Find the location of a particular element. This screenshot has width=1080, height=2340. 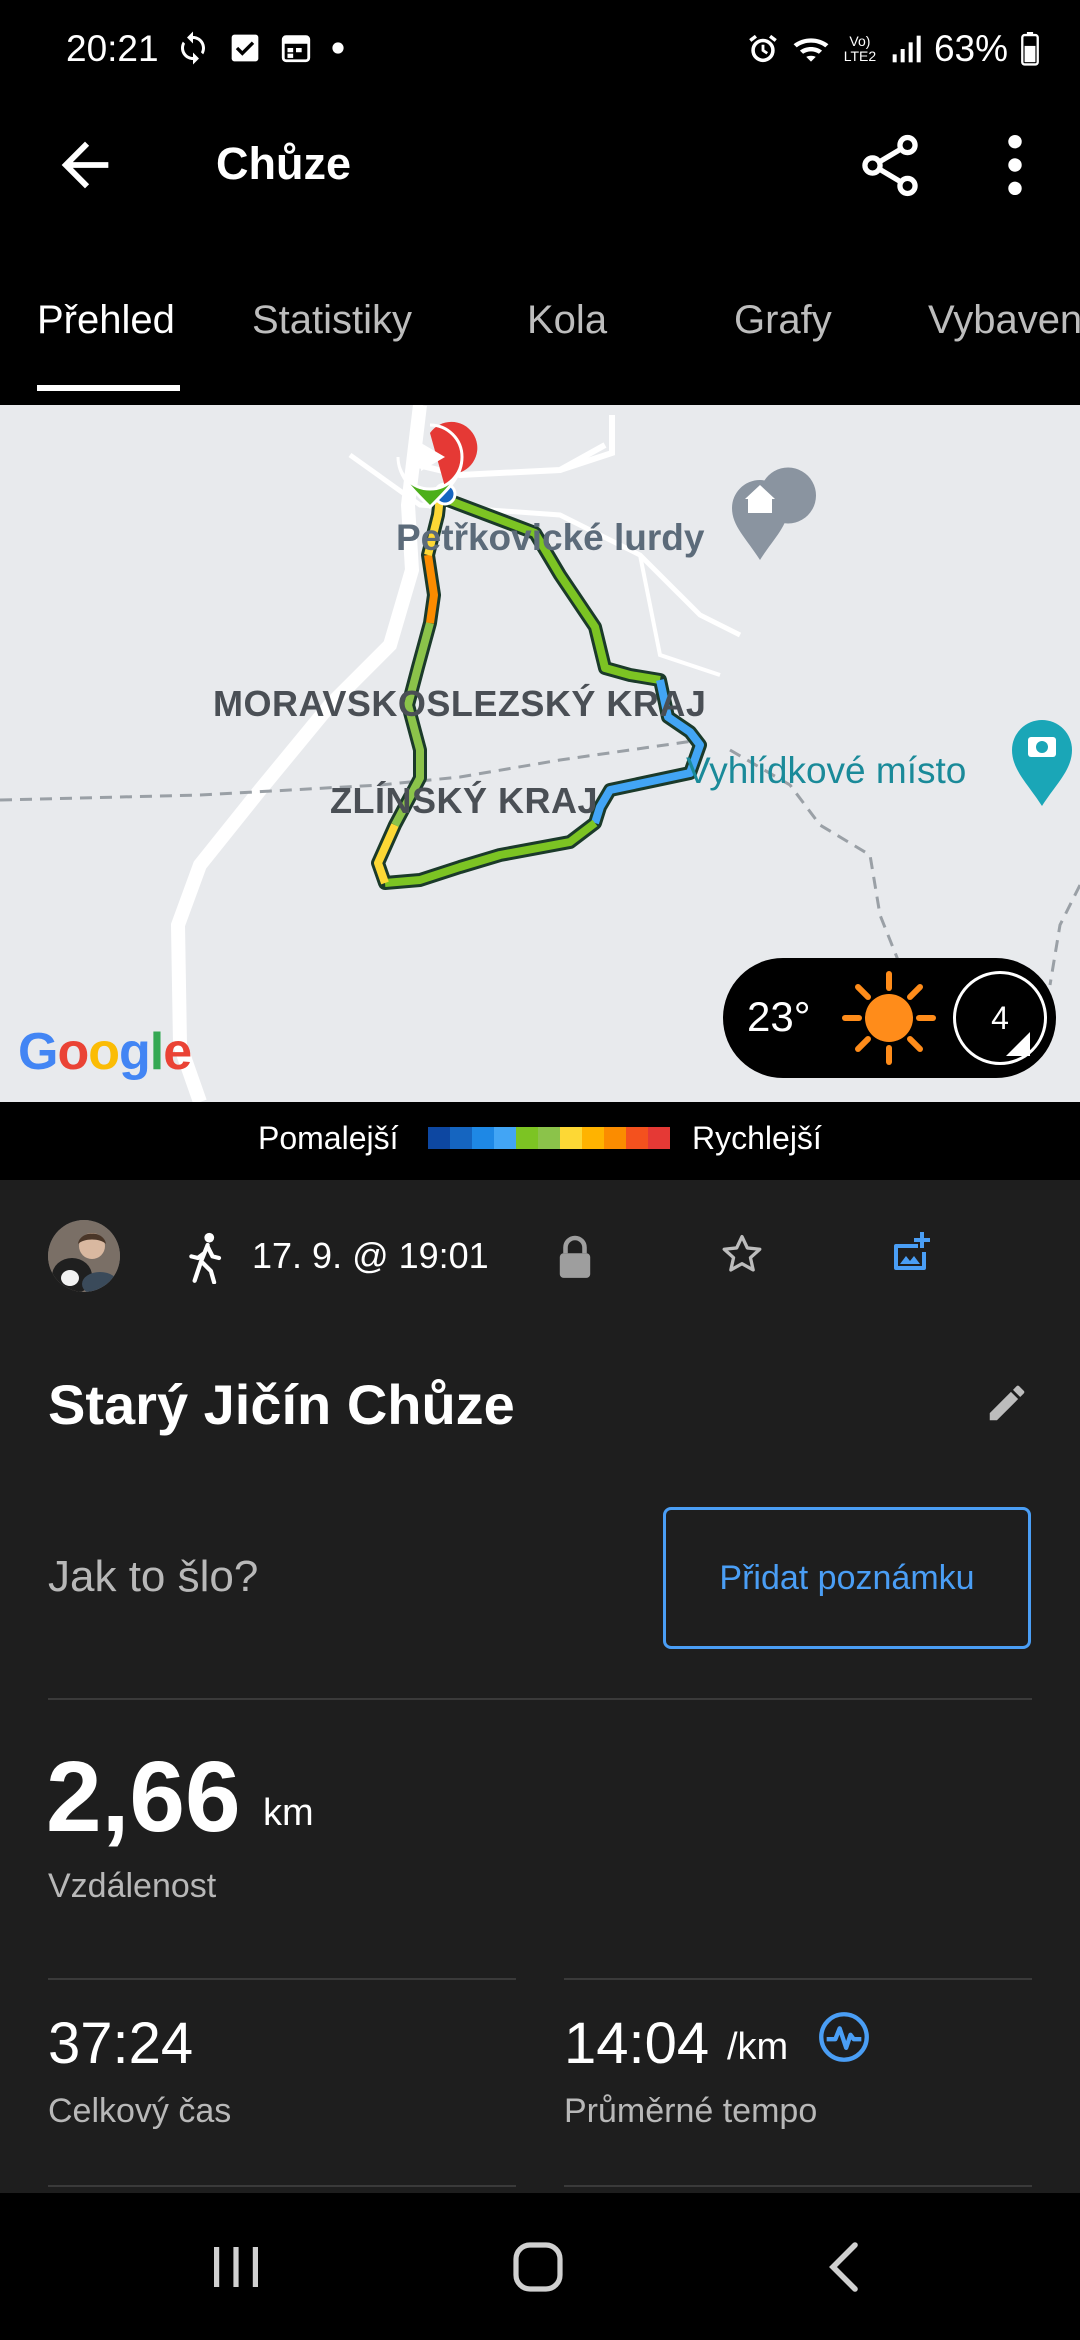

add-note-label: Přidat poznámku is located at coordinates (847, 1577).